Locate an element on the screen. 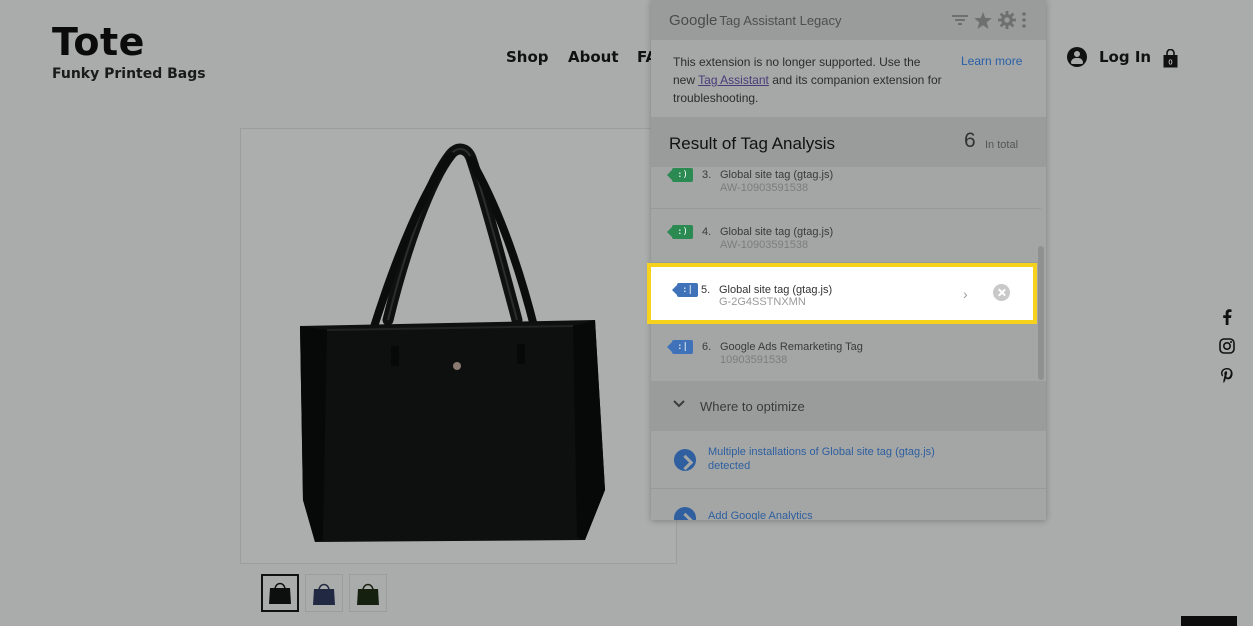  tag-id: 10903591538 is located at coordinates (754, 360).